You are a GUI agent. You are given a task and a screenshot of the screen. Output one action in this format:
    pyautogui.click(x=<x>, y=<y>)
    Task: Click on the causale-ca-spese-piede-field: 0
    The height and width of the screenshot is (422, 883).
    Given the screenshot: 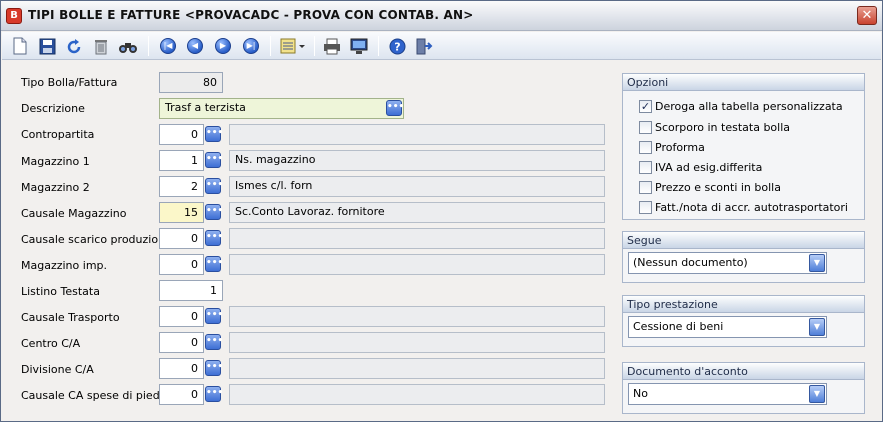 What is the action you would take?
    pyautogui.click(x=181, y=394)
    